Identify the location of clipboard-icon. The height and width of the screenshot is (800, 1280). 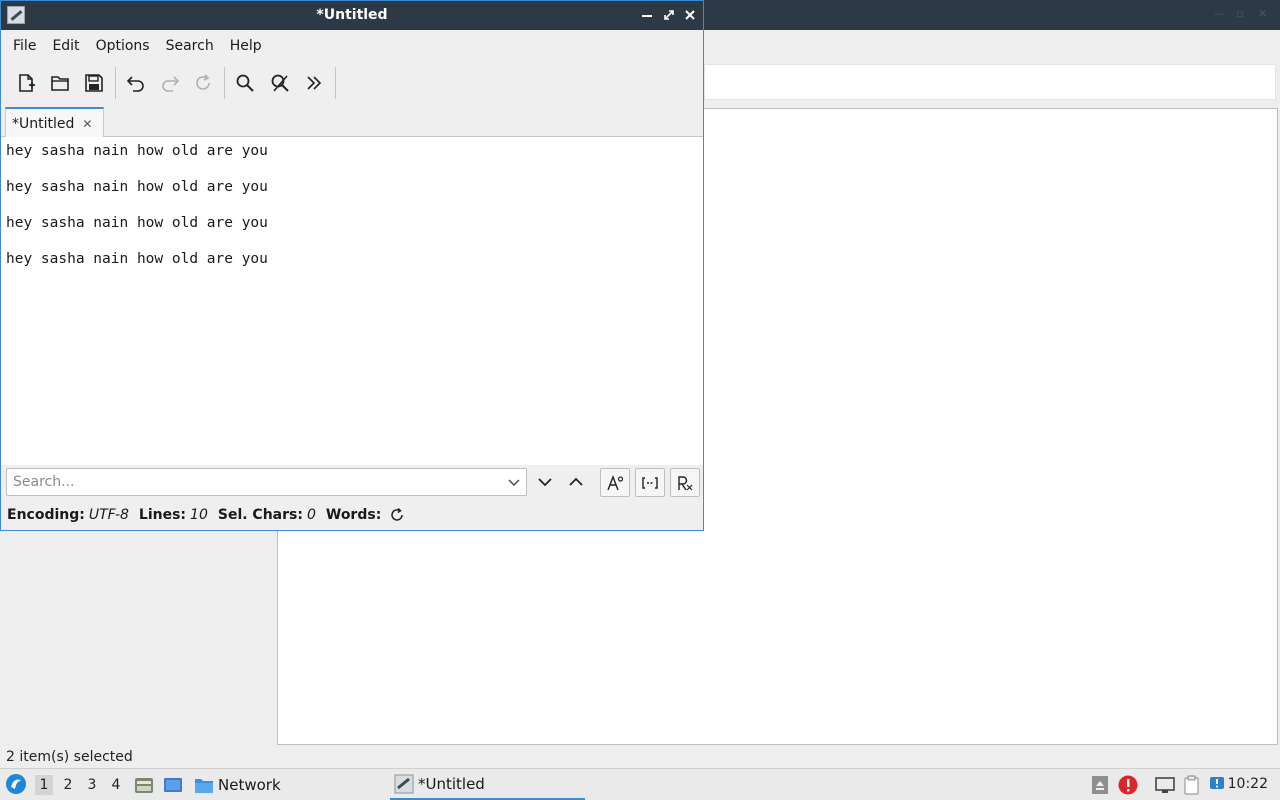
(1192, 785).